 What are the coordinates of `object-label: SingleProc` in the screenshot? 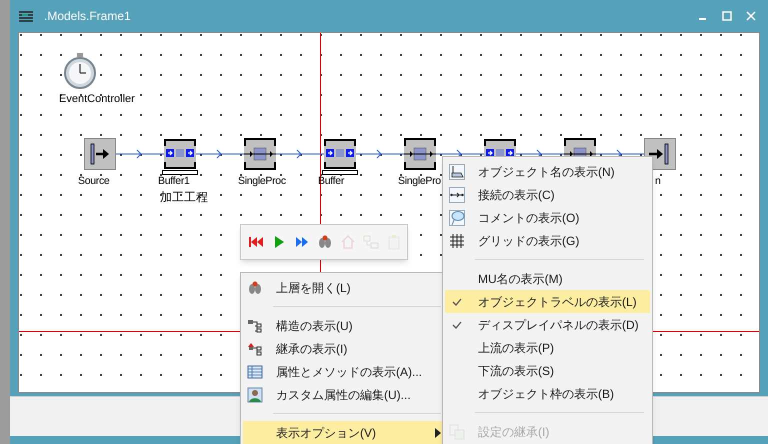 It's located at (262, 181).